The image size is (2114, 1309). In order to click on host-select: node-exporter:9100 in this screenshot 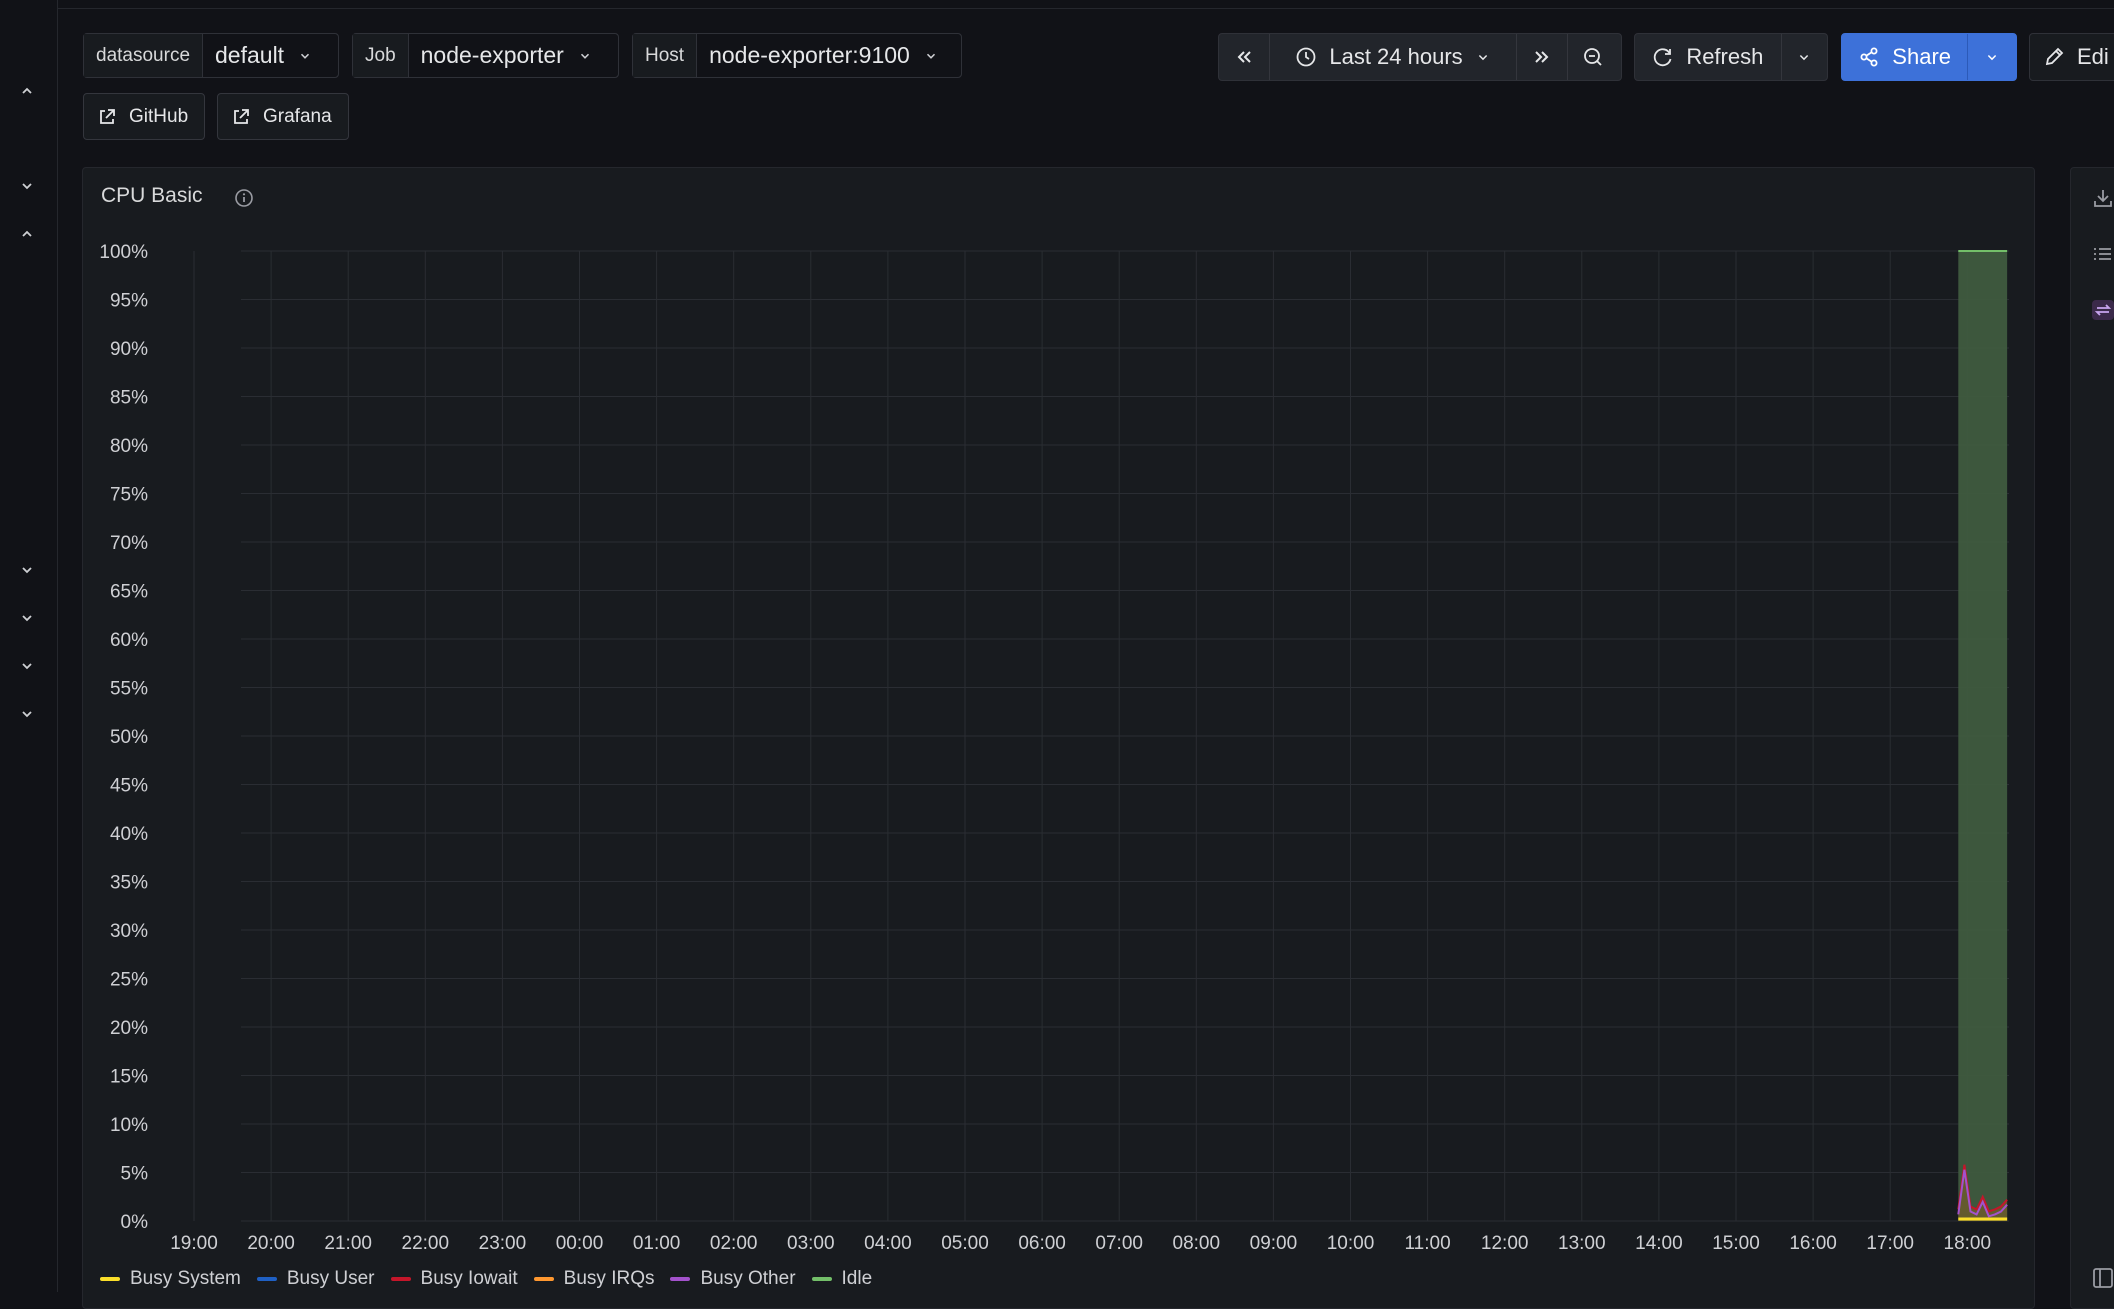, I will do `click(829, 55)`.